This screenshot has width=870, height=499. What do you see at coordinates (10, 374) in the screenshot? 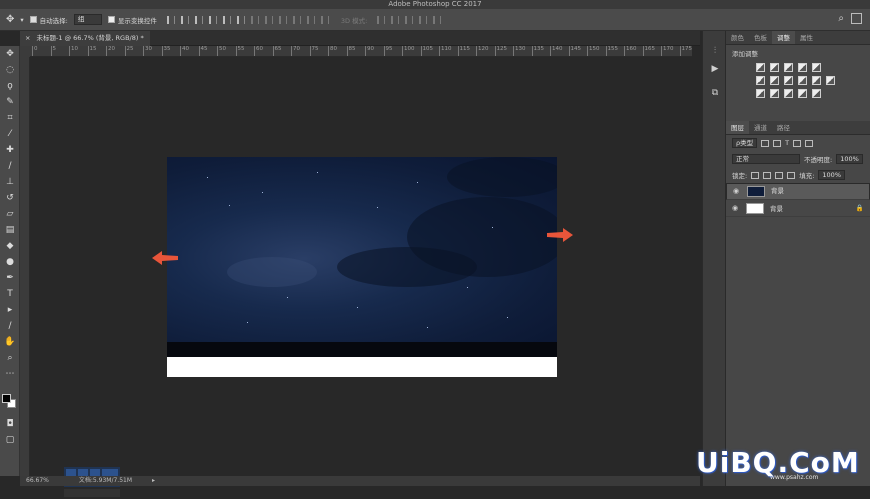
I see `more-tools-icon: ⋯` at bounding box center [10, 374].